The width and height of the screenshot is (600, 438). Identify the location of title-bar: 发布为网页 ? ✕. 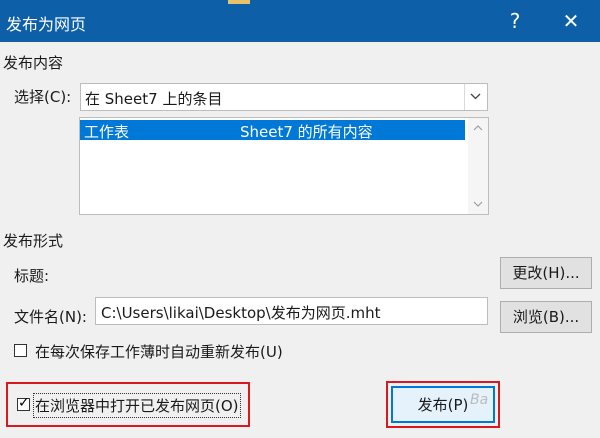
(300, 21).